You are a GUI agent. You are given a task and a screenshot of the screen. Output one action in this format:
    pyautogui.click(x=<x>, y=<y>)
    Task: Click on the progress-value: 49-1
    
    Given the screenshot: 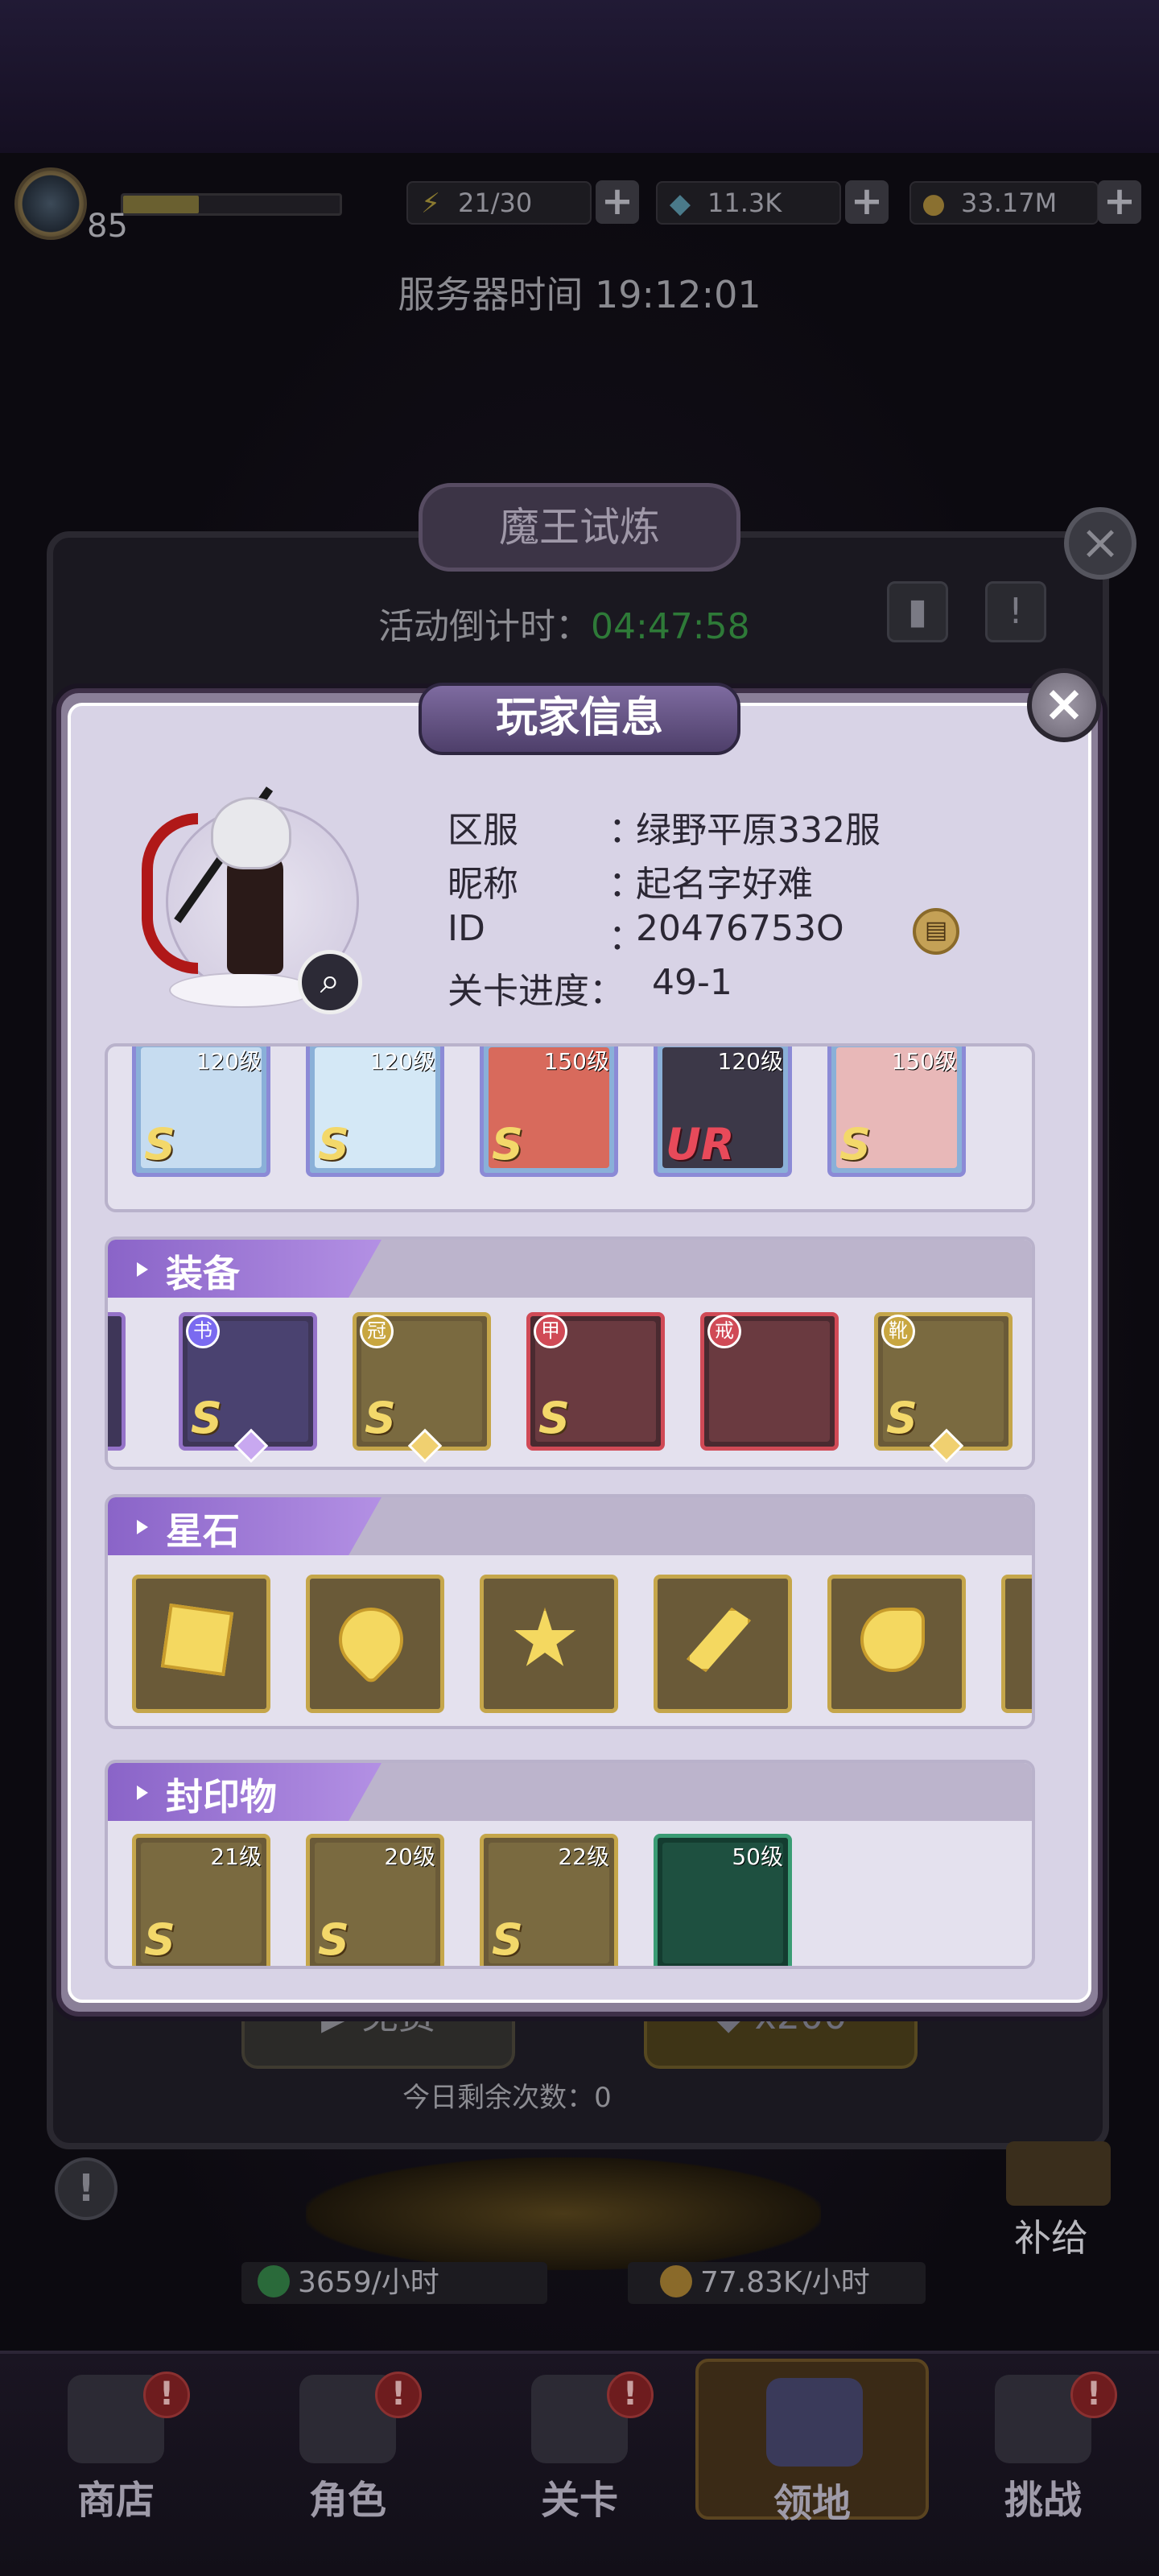 What is the action you would take?
    pyautogui.click(x=692, y=982)
    